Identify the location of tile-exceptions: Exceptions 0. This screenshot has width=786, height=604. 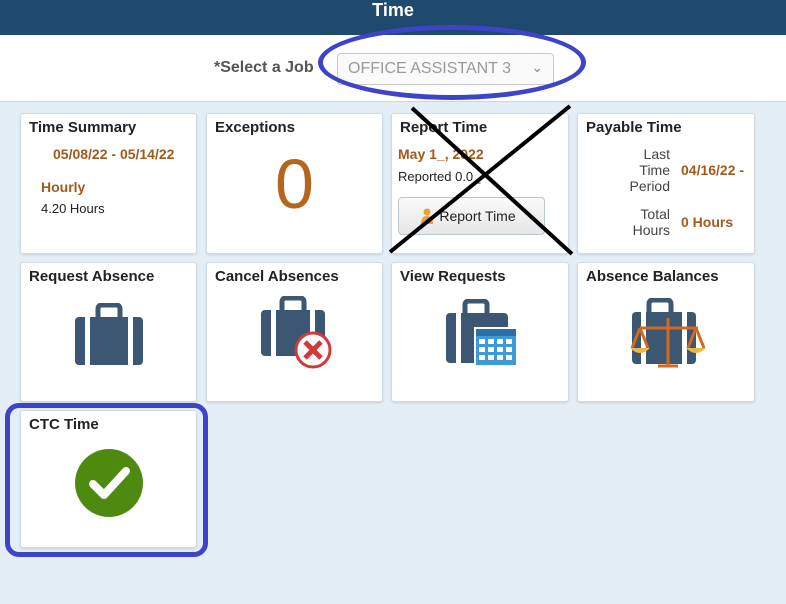
(294, 183).